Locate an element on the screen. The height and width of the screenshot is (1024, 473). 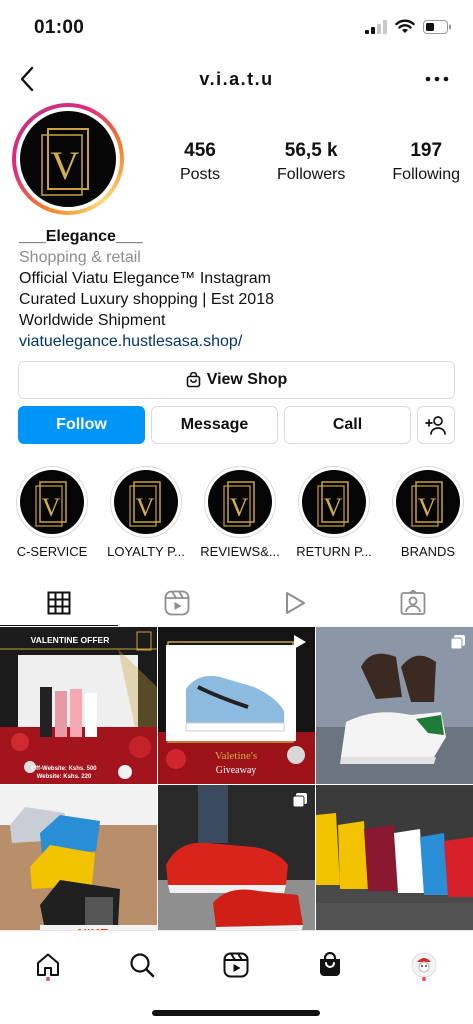
tab-videos is located at coordinates (295, 603).